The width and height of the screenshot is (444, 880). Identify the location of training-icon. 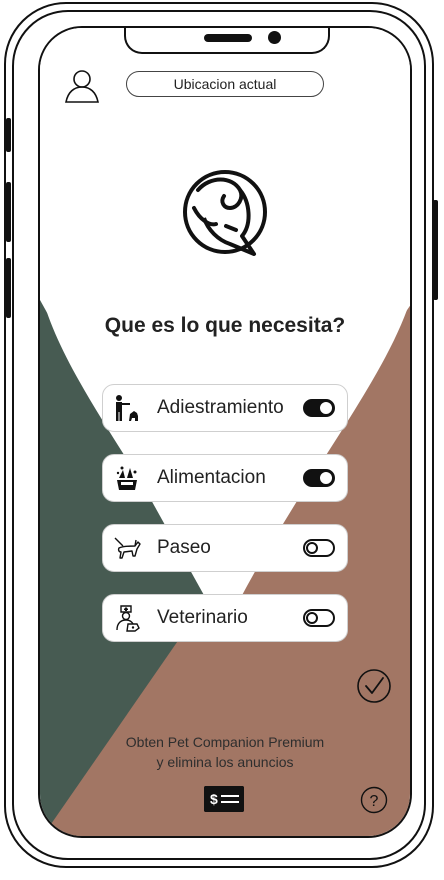
(127, 408).